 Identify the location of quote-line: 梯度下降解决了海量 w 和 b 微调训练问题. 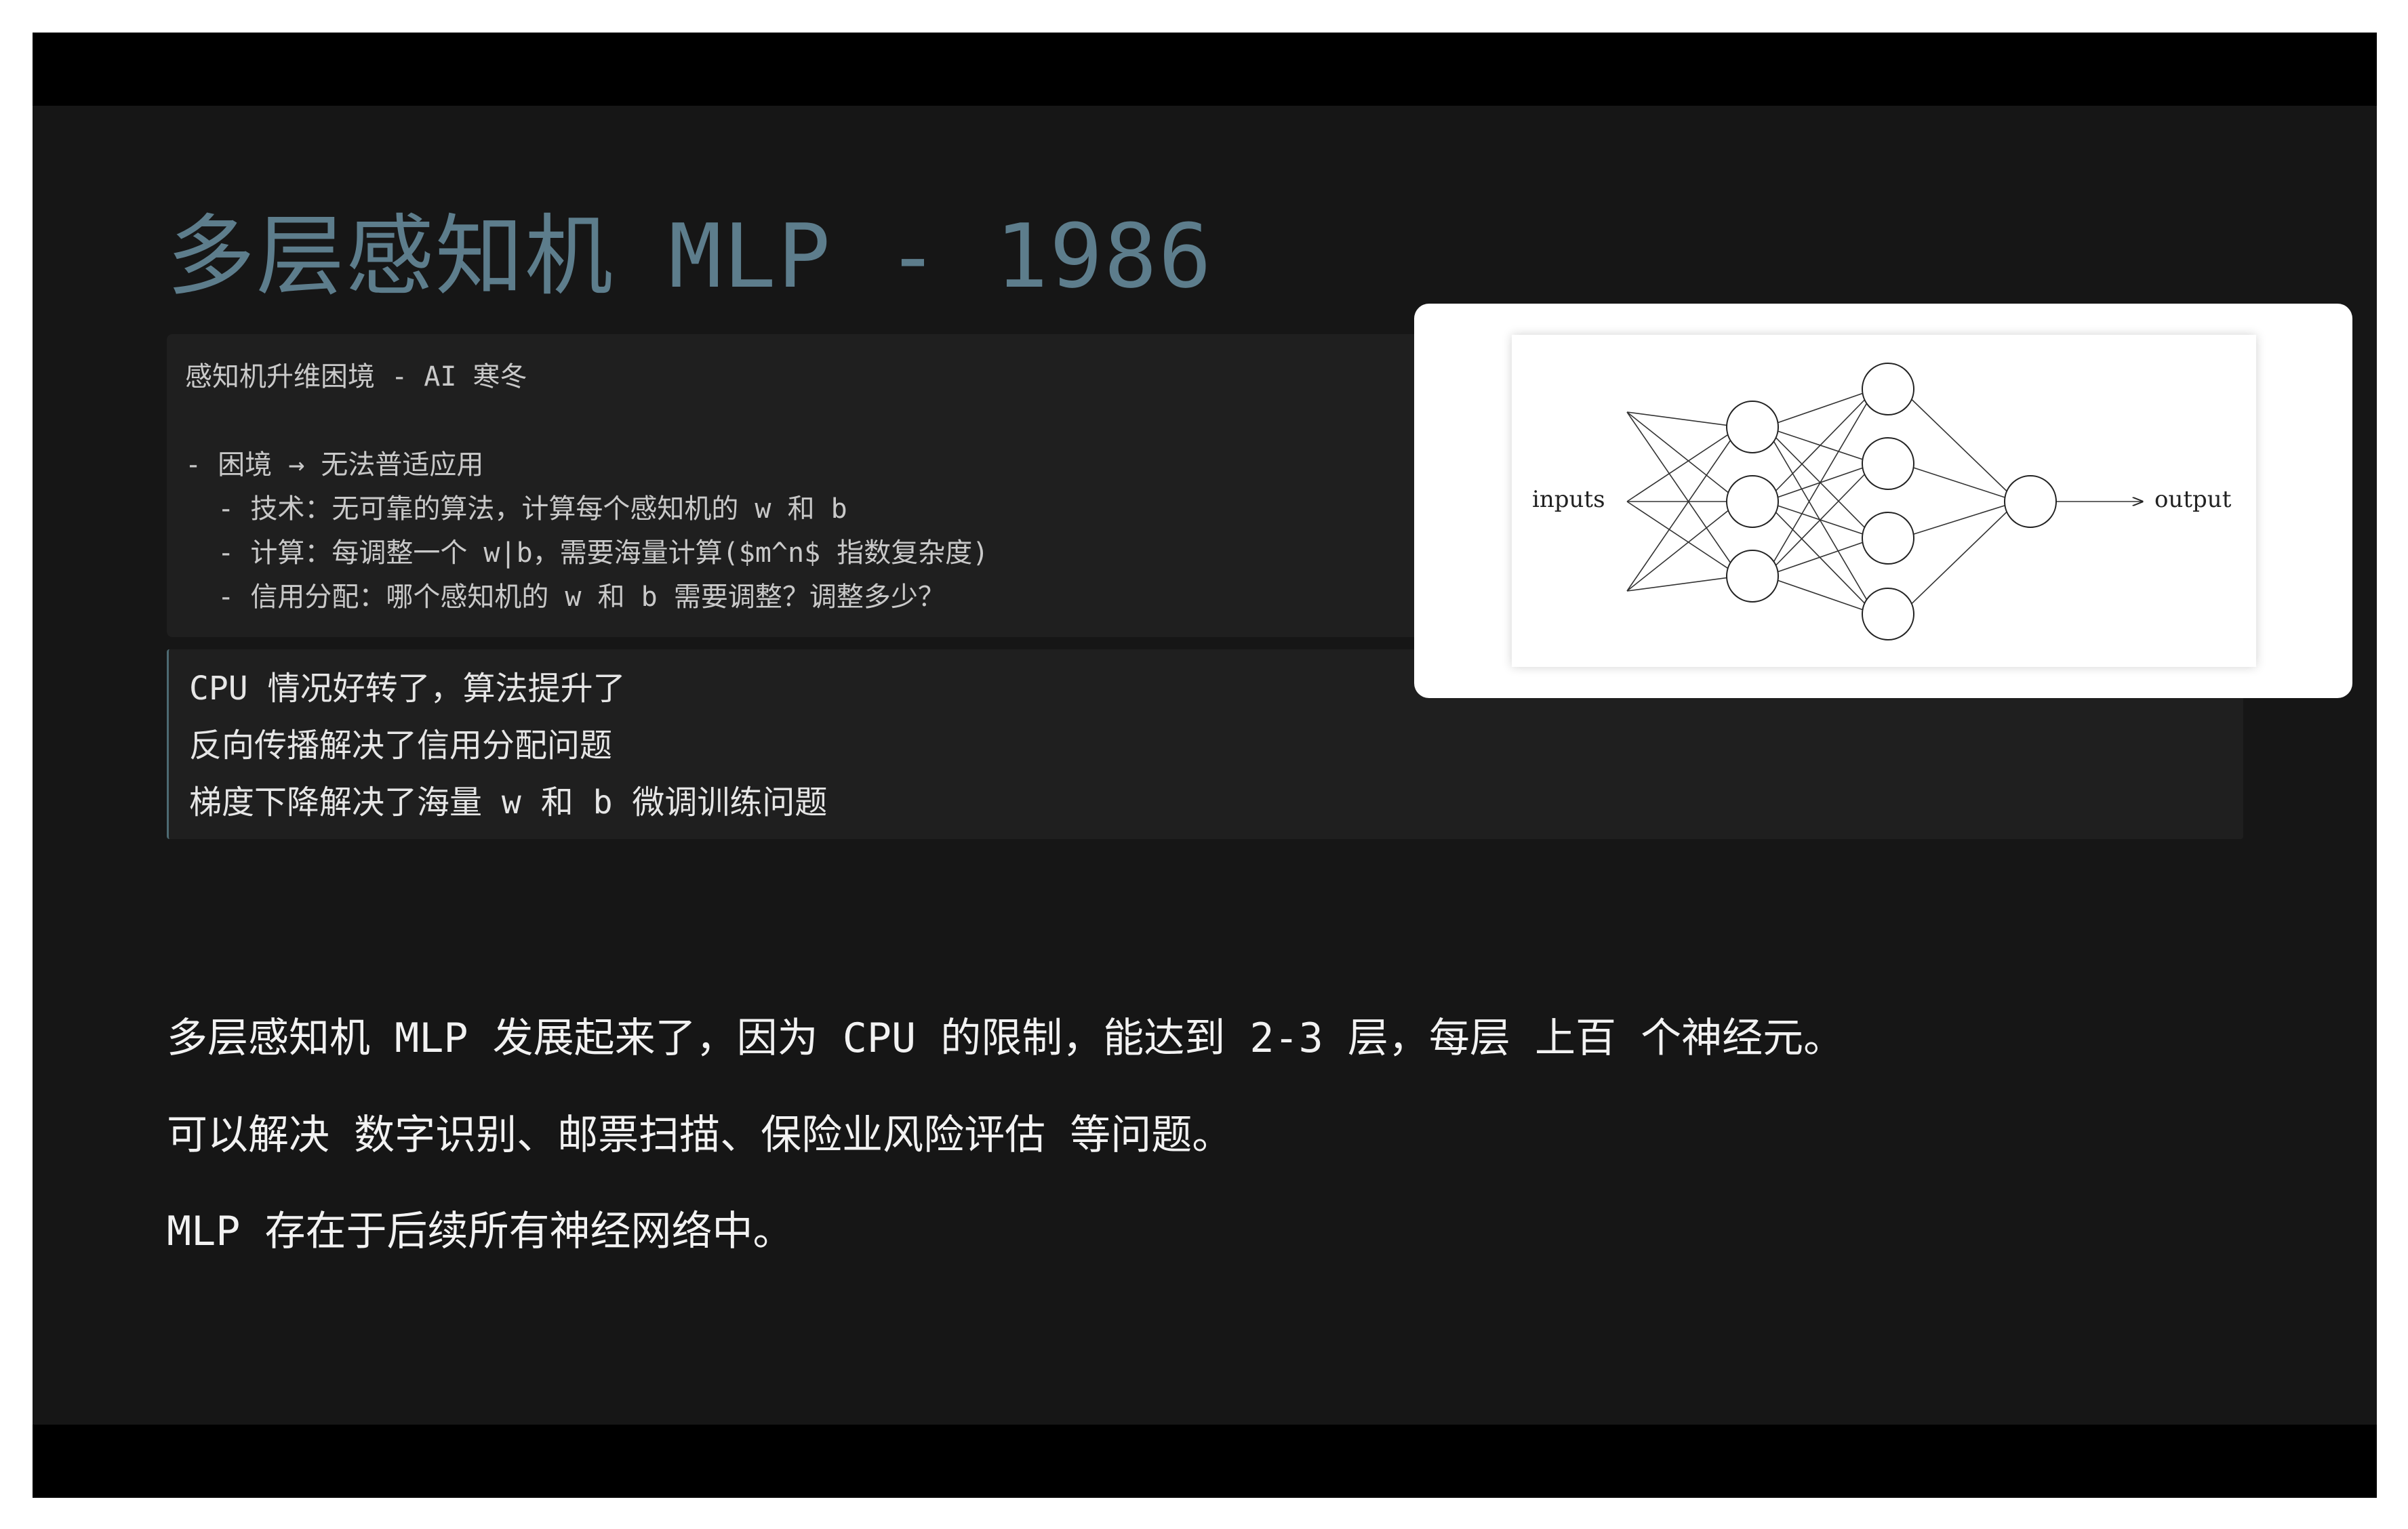
(508, 802).